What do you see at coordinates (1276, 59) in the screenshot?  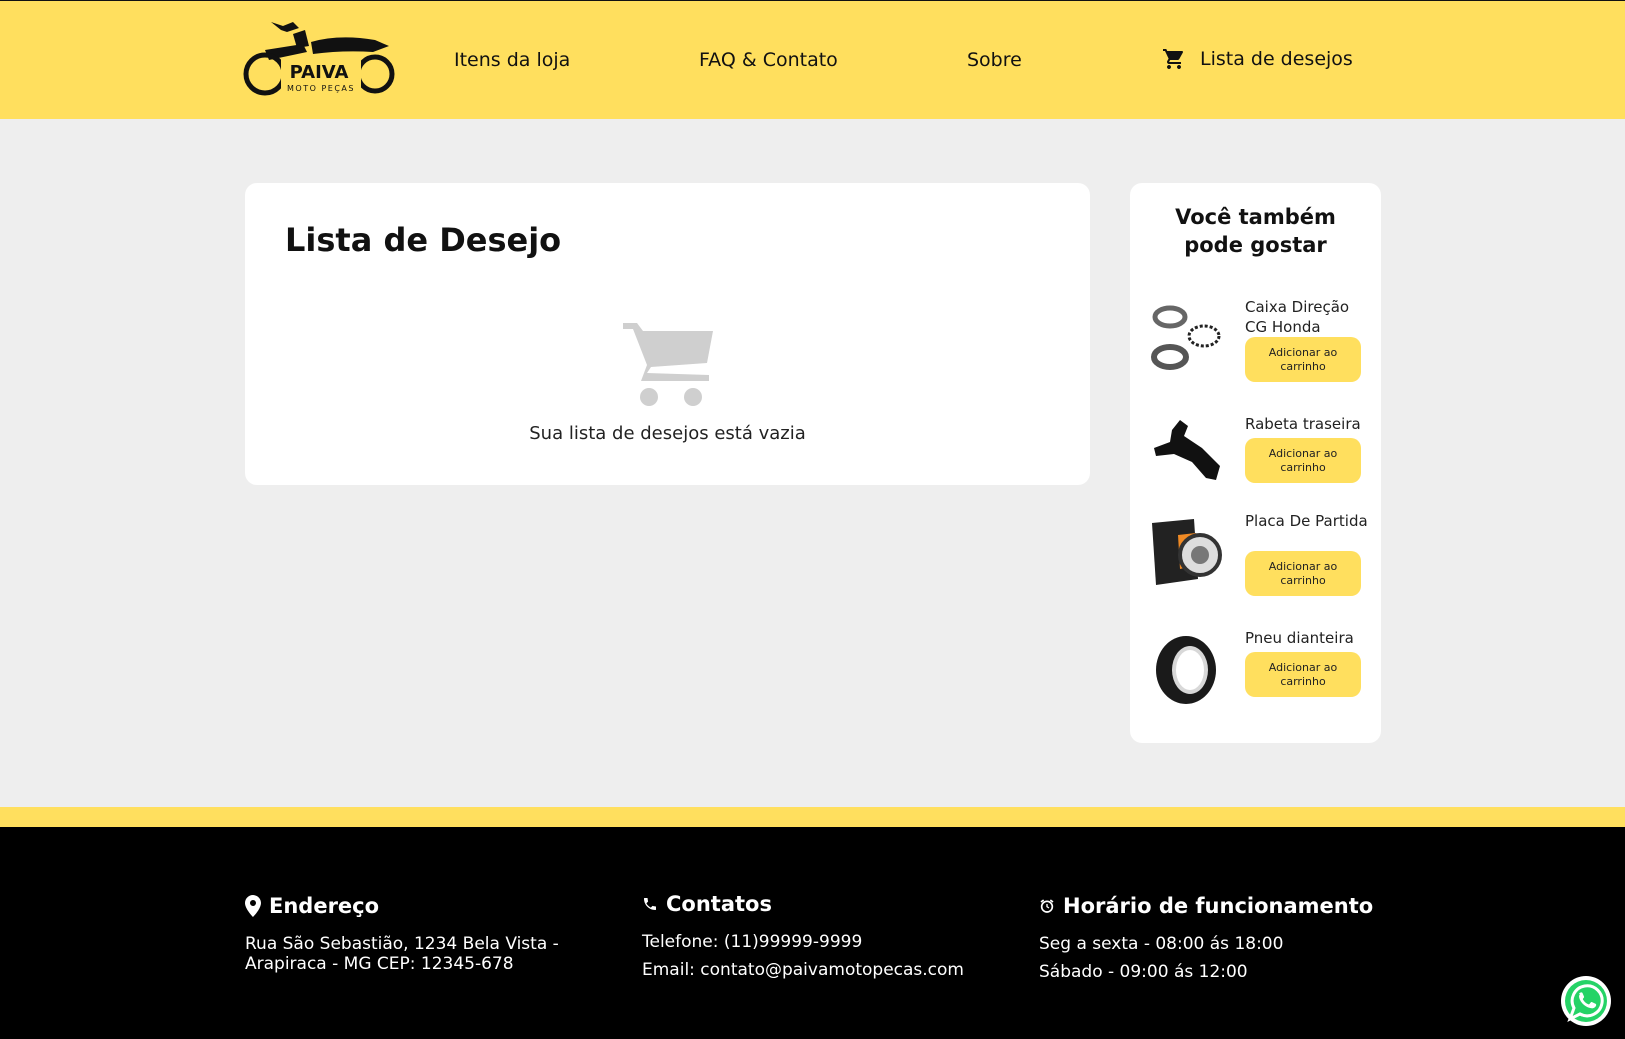 I see `nav-wishlist-label: Lista de desejos` at bounding box center [1276, 59].